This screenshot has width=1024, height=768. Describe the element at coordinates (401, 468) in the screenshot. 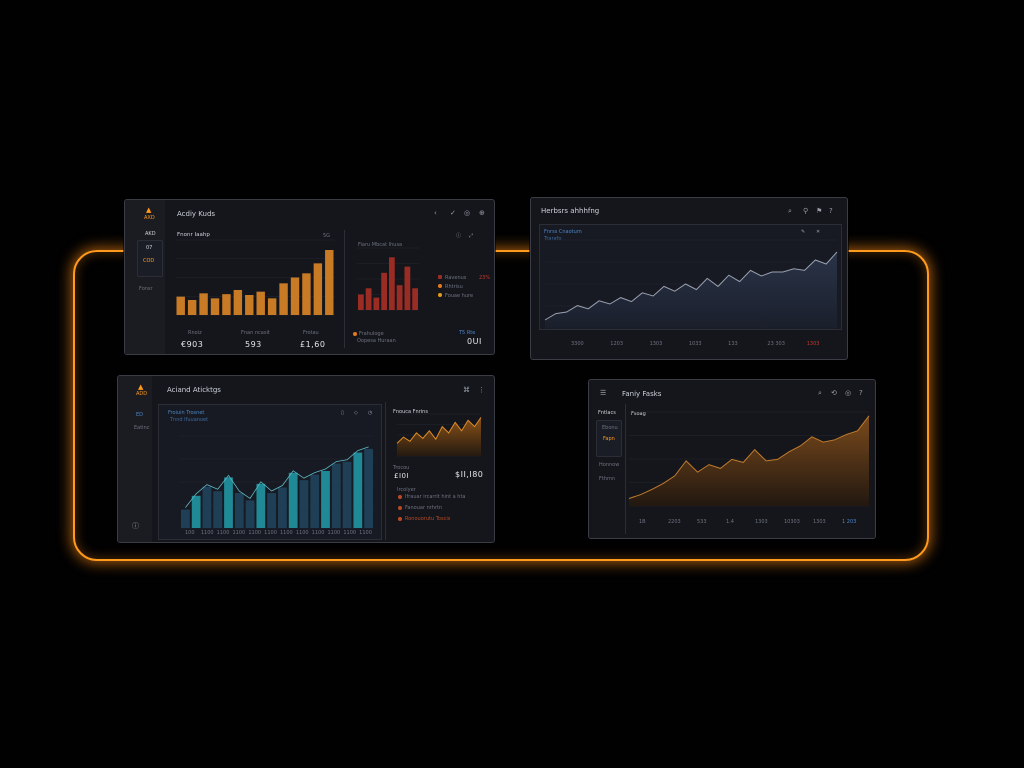

I see `mid-label: Trocou` at that location.